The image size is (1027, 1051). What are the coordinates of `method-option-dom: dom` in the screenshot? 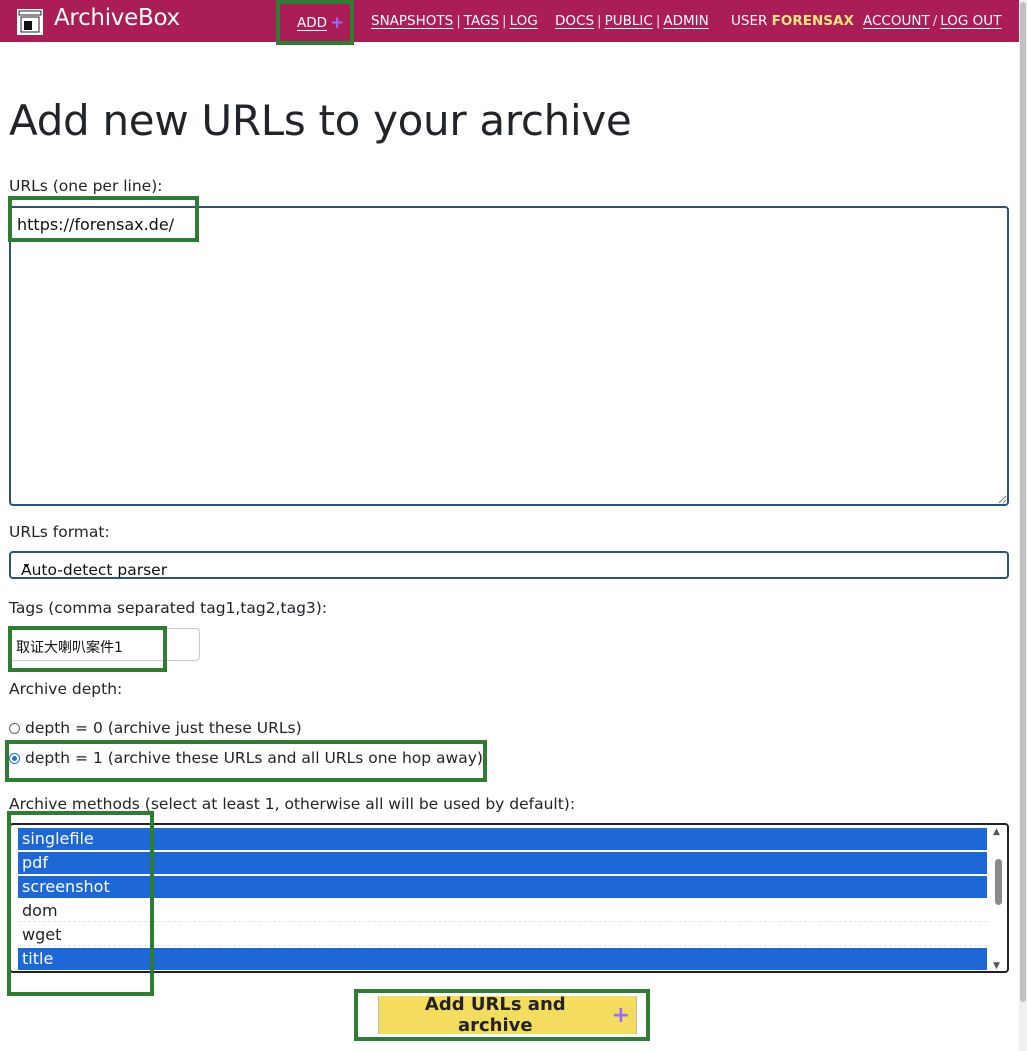 It's located at (502, 911).